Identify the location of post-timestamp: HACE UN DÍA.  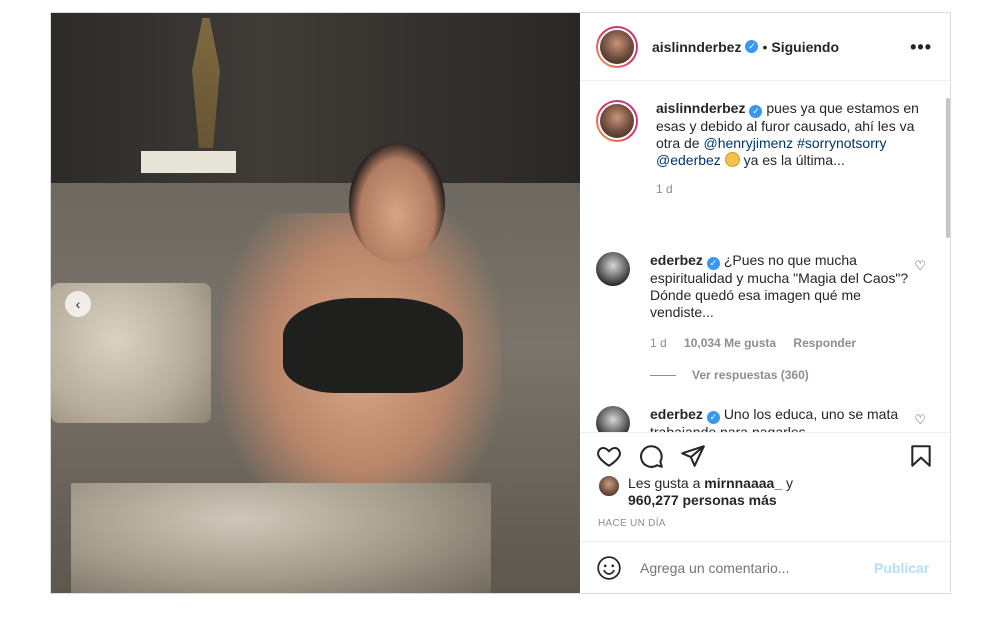
(632, 523).